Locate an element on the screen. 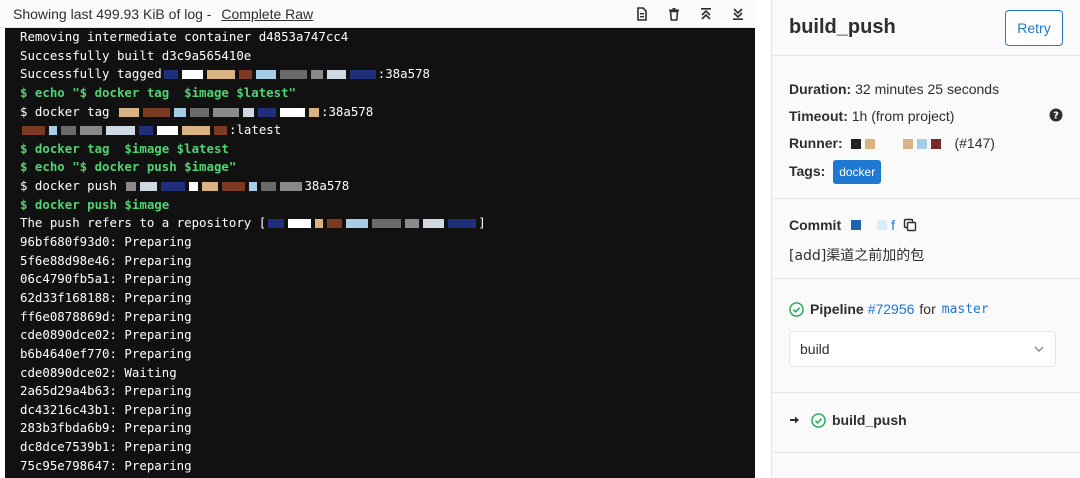 This screenshot has width=1080, height=478. log-line: 5f6e88d98e46: Preparing is located at coordinates (380, 261).